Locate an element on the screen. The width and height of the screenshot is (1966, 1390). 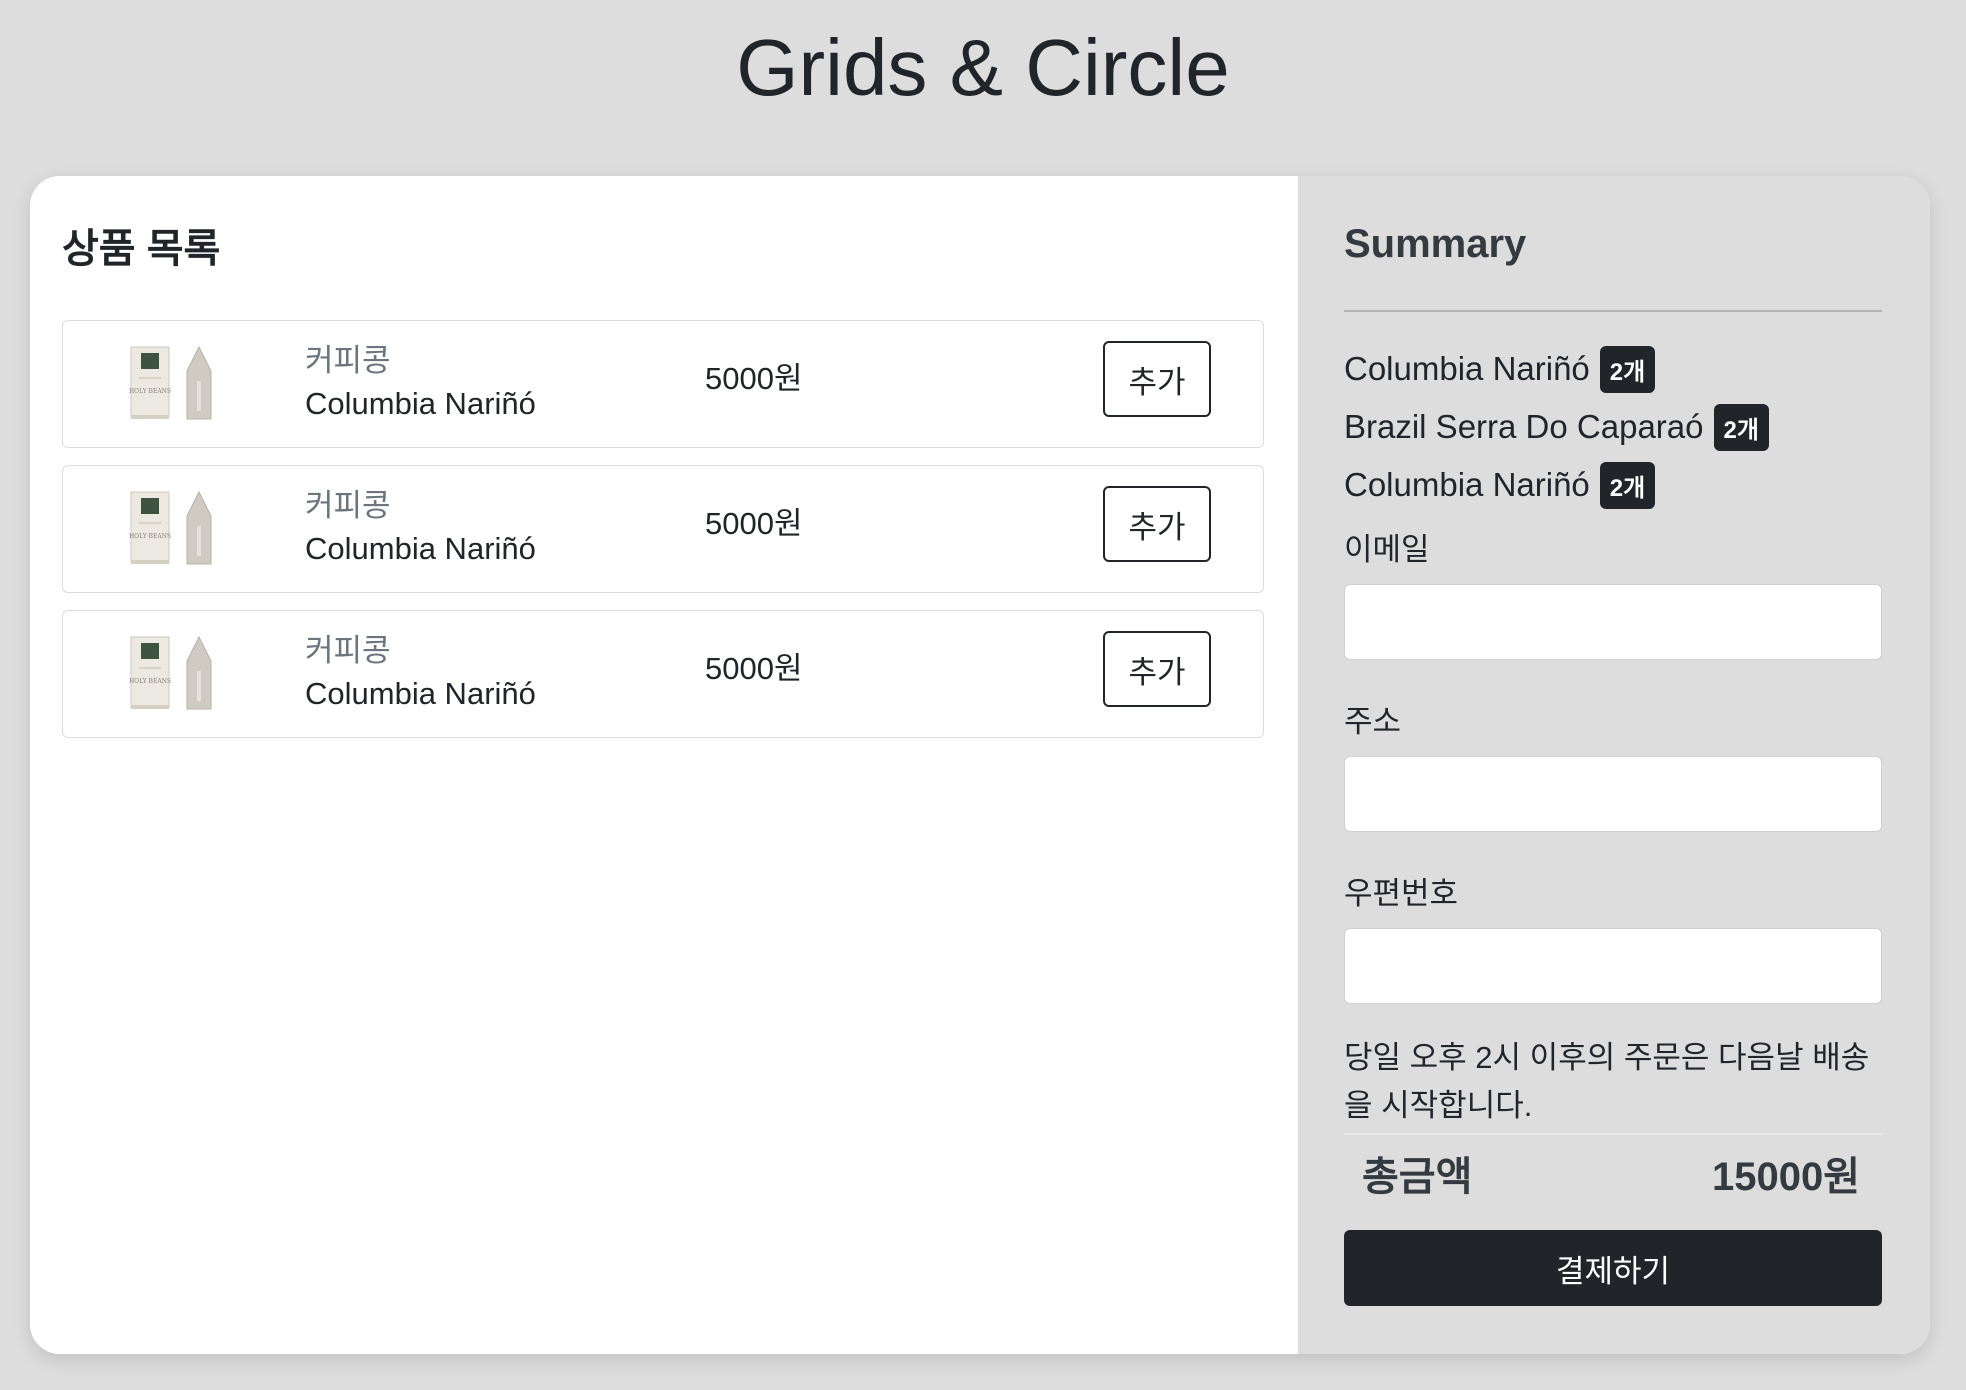
checkout-button: 결제하기 is located at coordinates (1613, 1268).